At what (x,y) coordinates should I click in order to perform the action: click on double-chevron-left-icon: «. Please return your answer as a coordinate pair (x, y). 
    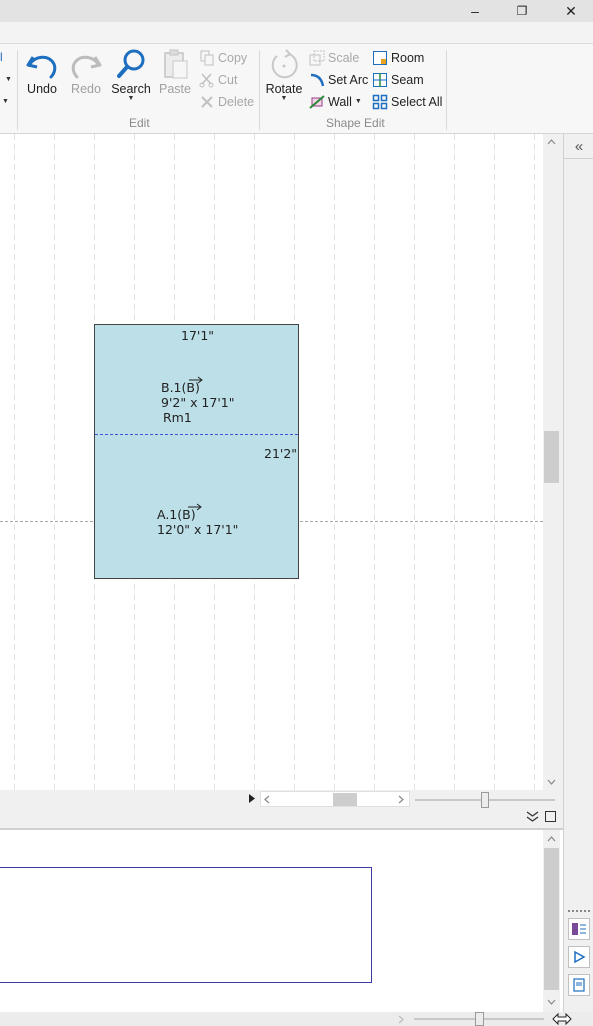
    Looking at the image, I should click on (579, 146).